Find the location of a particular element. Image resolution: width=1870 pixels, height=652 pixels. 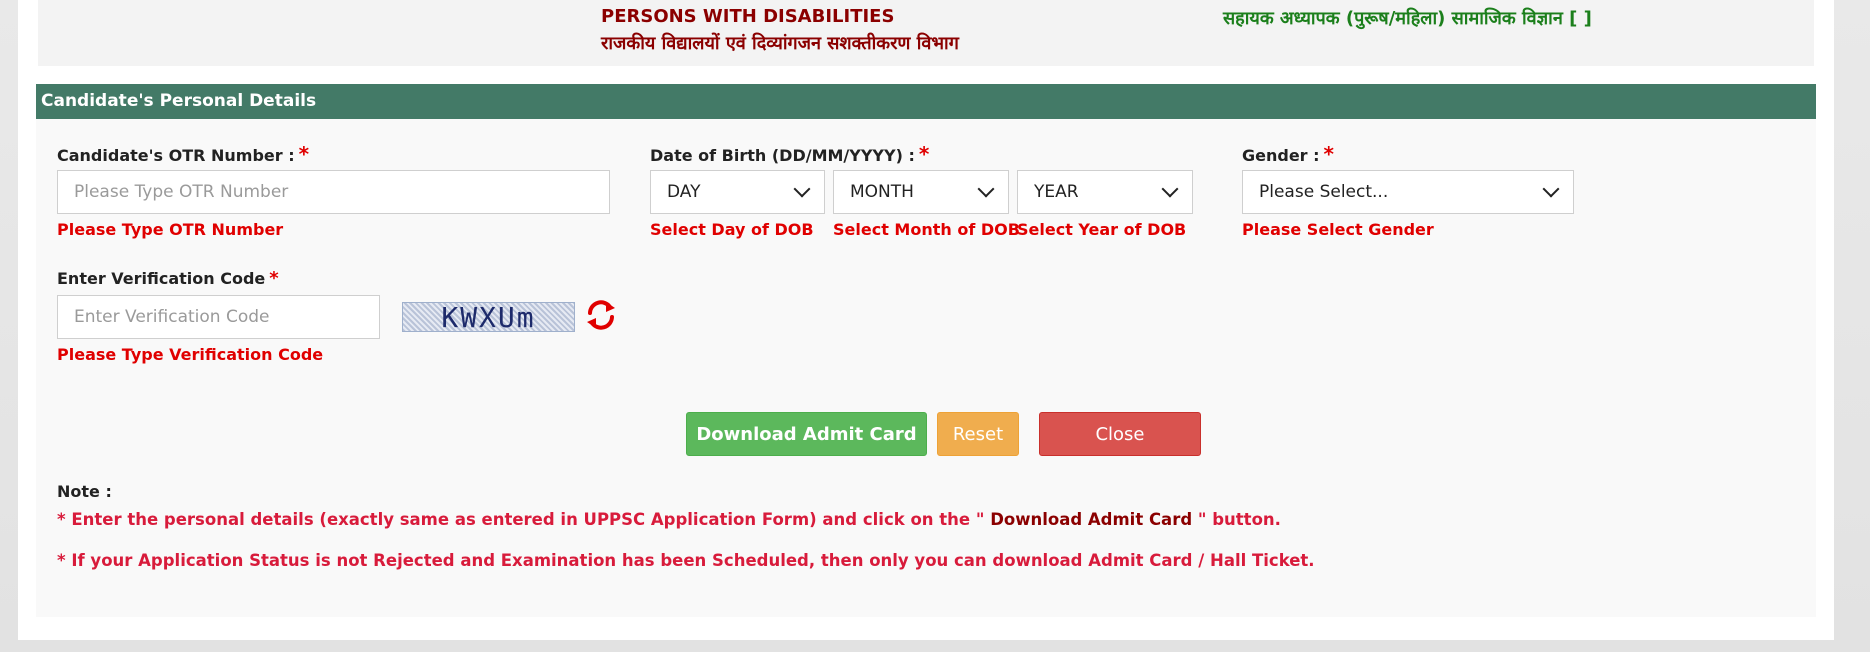

verification-error: Please Type Verification Code is located at coordinates (190, 354).